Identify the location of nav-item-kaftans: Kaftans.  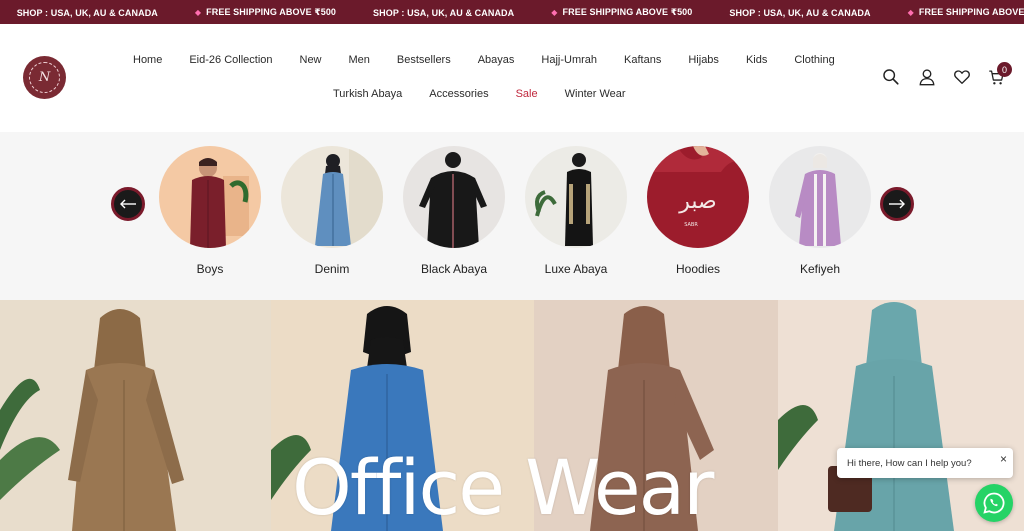
(642, 60).